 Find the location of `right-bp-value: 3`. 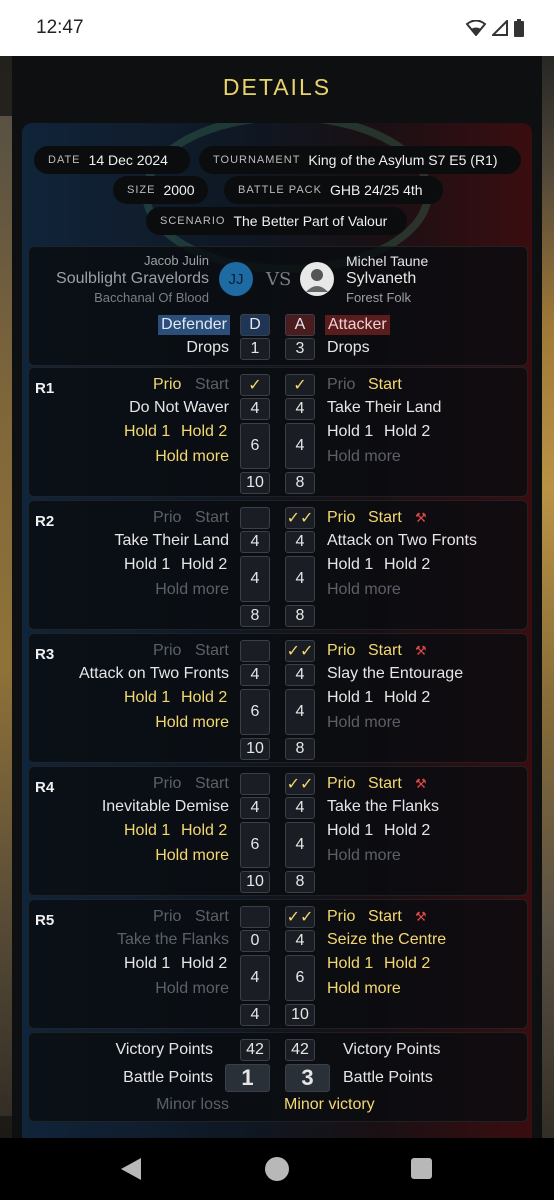

right-bp-value: 3 is located at coordinates (307, 1078).